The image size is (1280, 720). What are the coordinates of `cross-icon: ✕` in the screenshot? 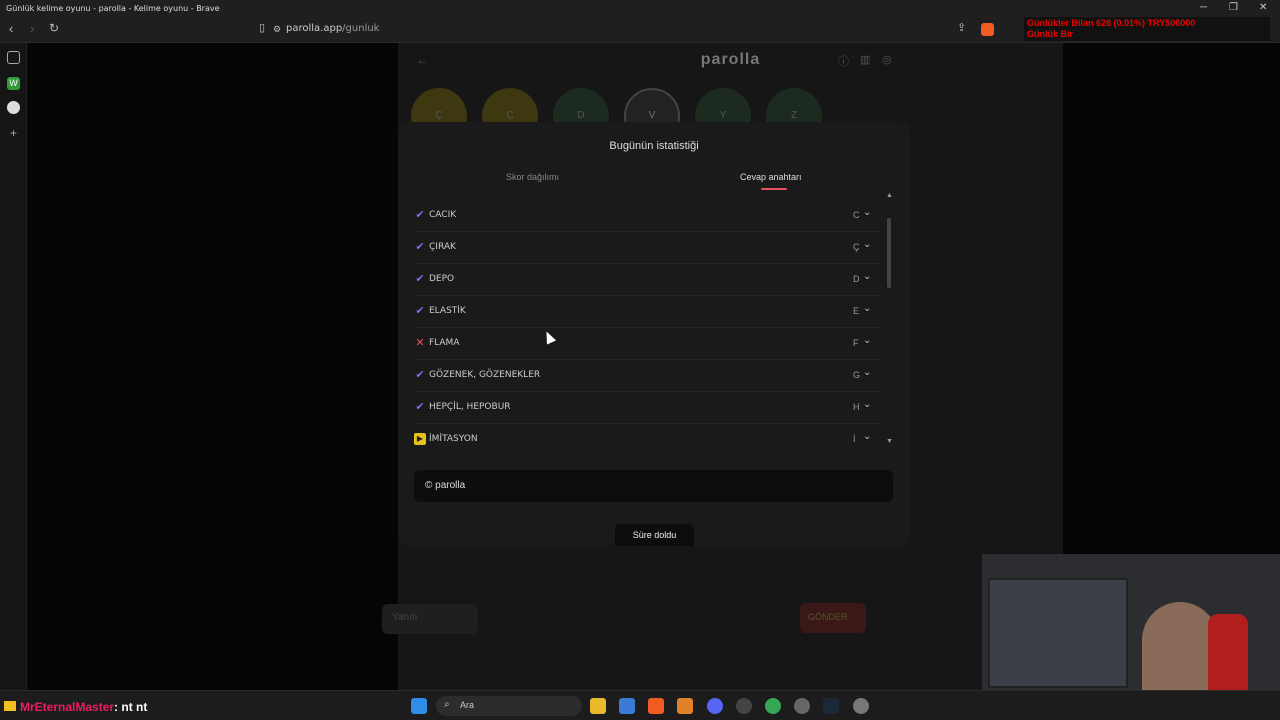 It's located at (420, 343).